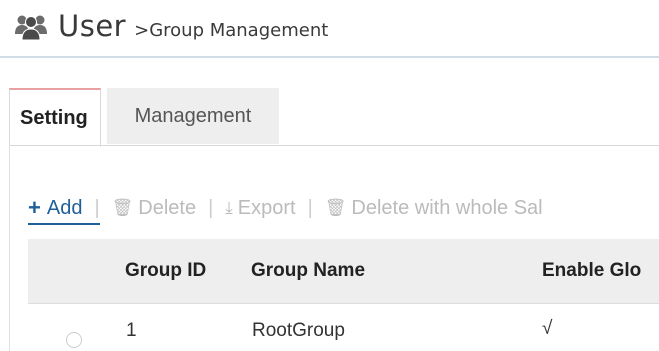 This screenshot has width=659, height=351. What do you see at coordinates (308, 271) in the screenshot?
I see `column-header-group-name: Group Name` at bounding box center [308, 271].